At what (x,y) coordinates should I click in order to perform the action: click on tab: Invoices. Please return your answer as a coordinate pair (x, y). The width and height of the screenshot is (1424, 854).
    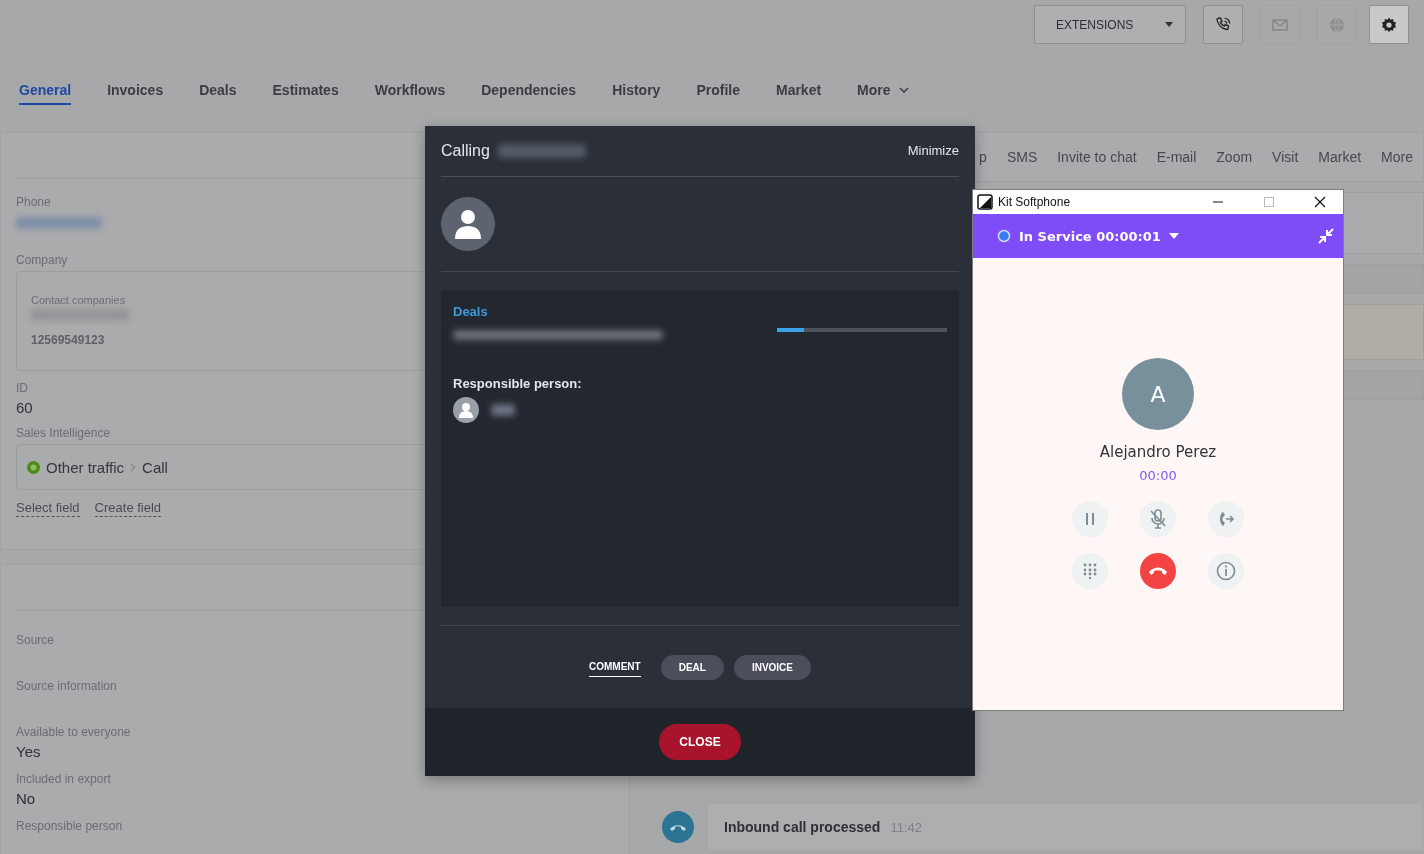
    Looking at the image, I should click on (135, 93).